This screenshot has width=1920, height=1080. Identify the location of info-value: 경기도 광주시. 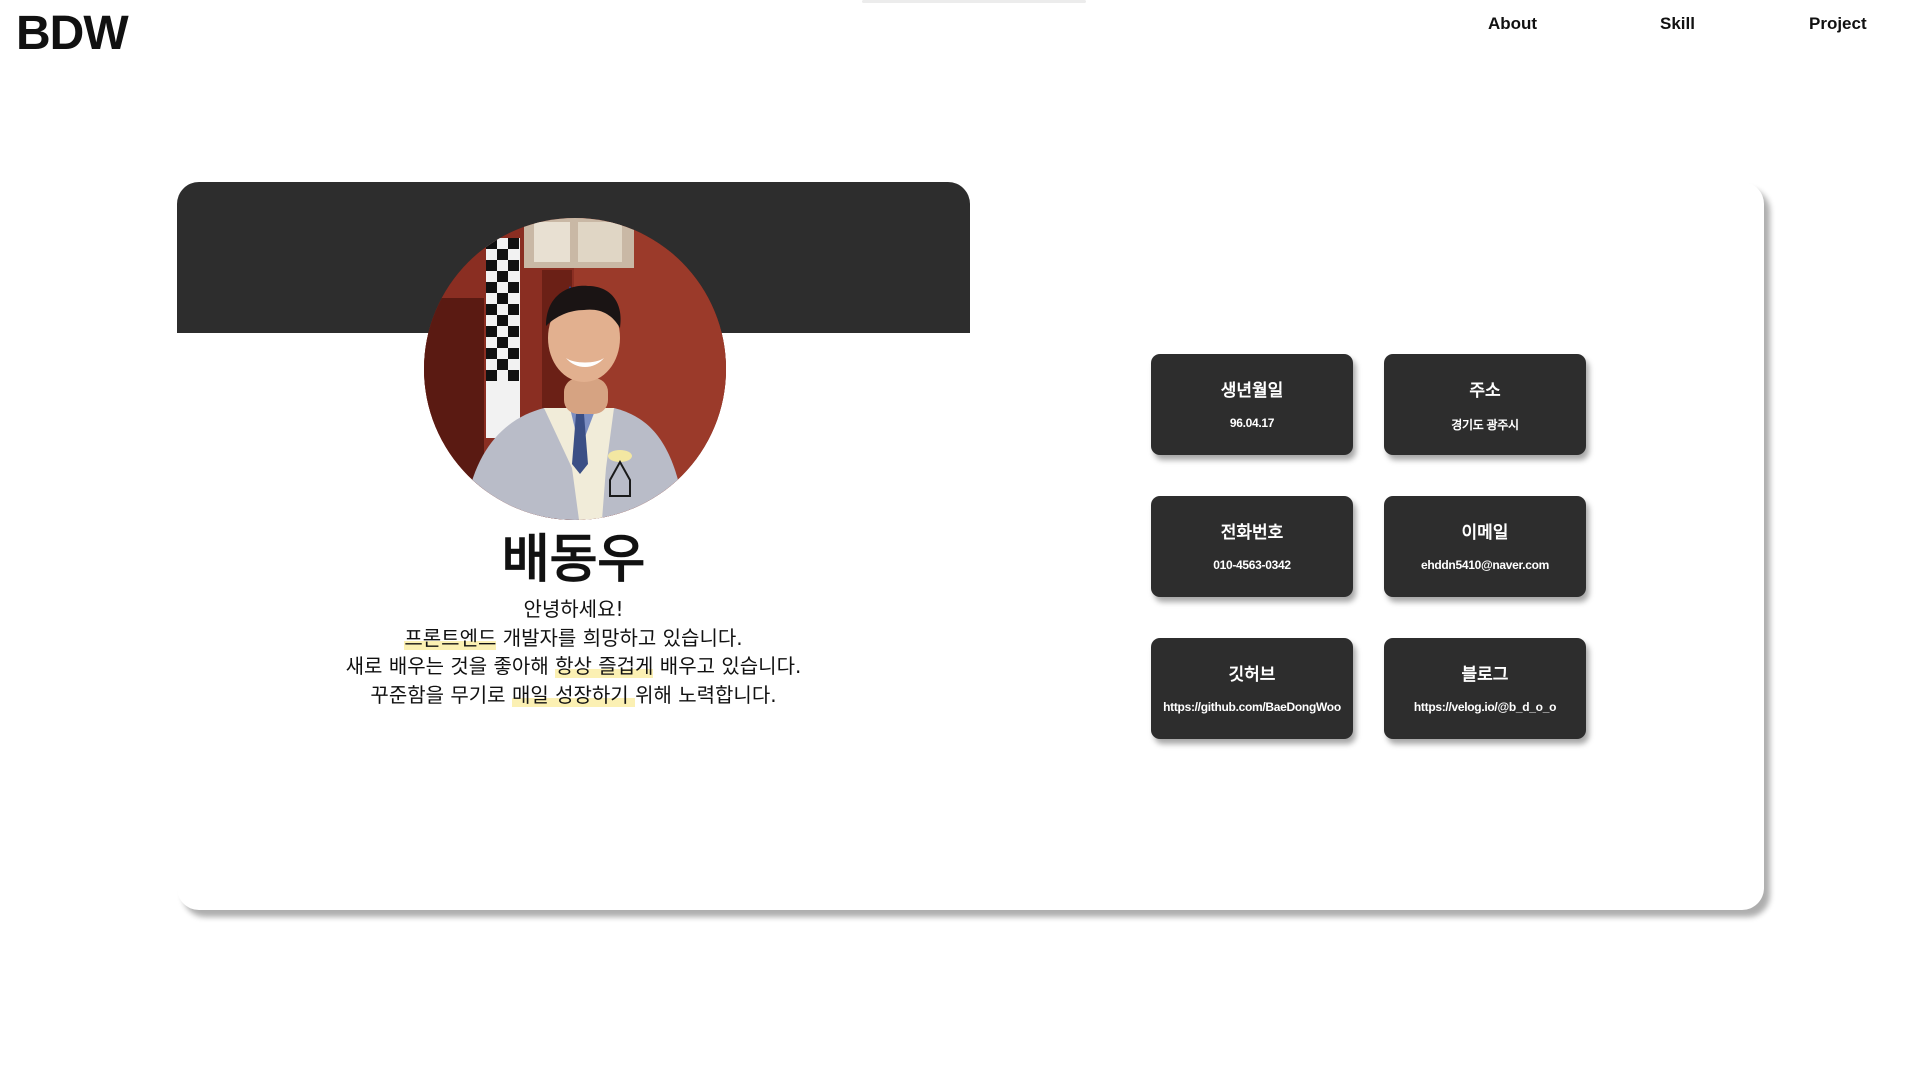
(1485, 425).